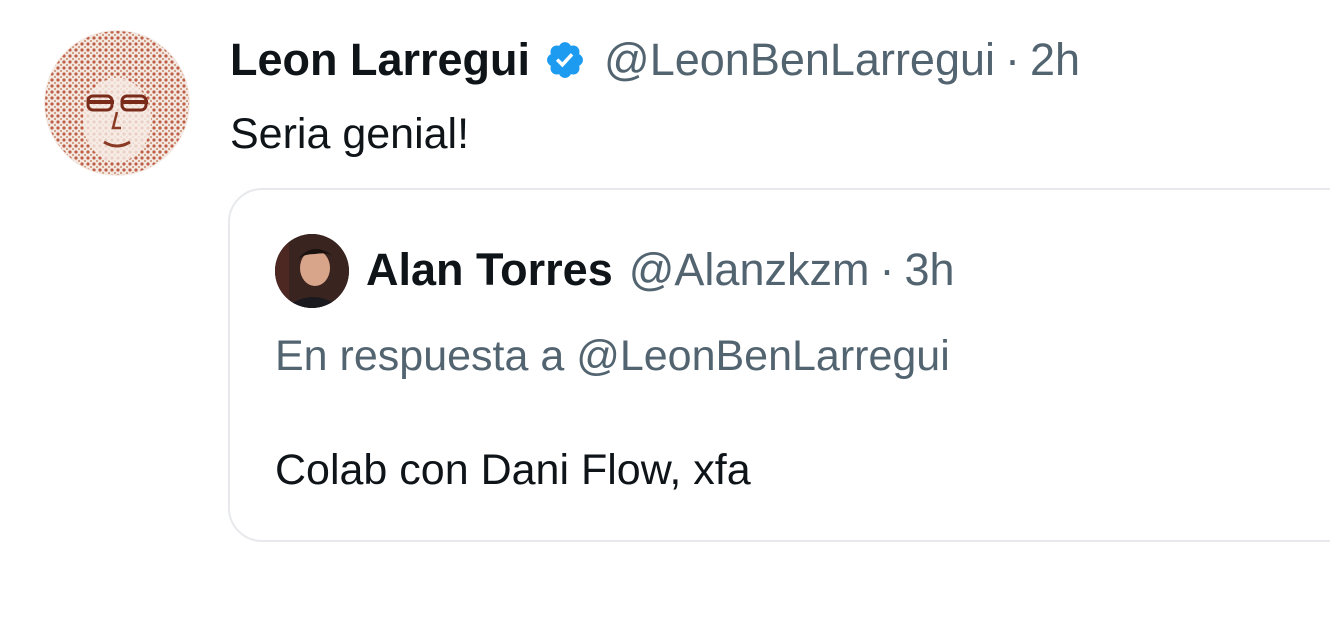 This screenshot has width=1330, height=620. Describe the element at coordinates (380, 60) in the screenshot. I see `author-name: Leon Larregui` at that location.